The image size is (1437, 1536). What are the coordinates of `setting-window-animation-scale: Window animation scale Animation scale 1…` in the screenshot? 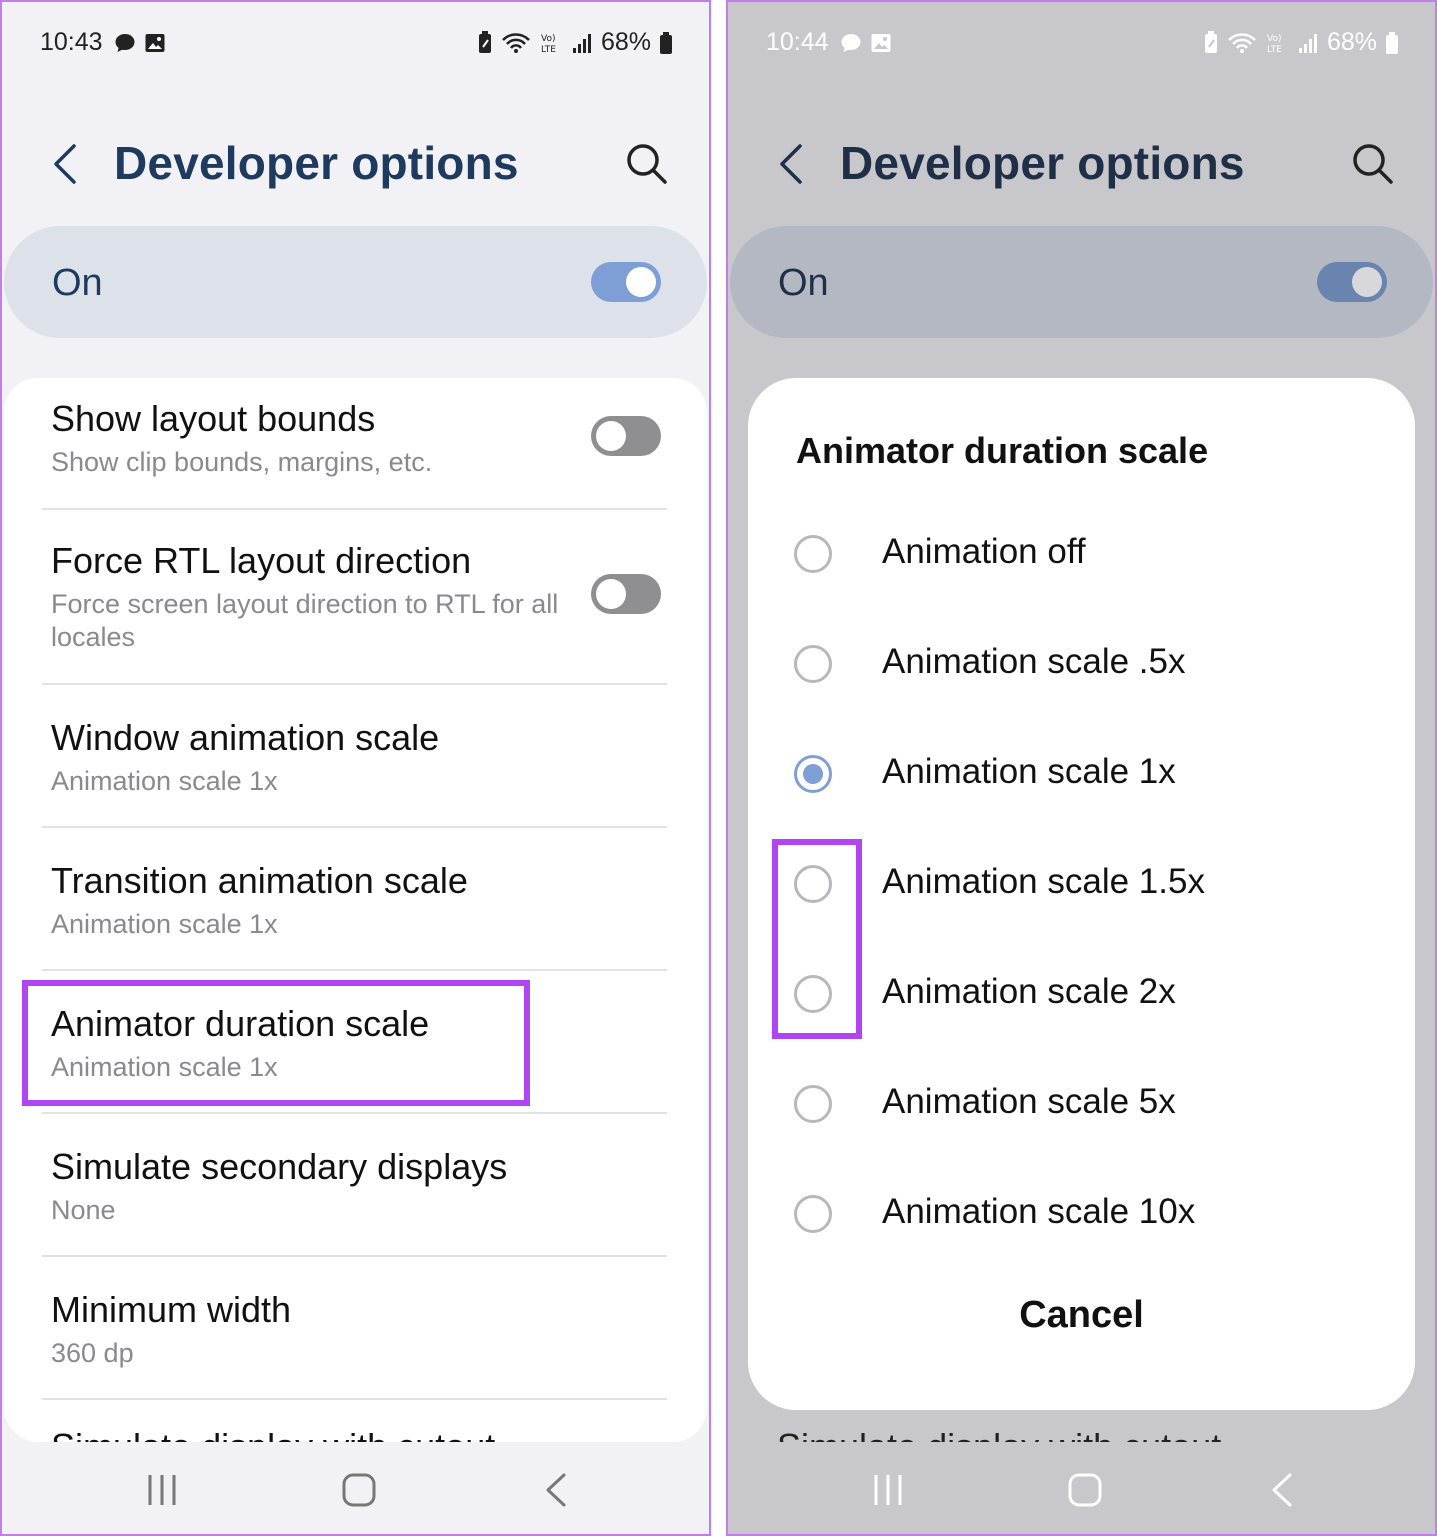 It's located at (354, 755).